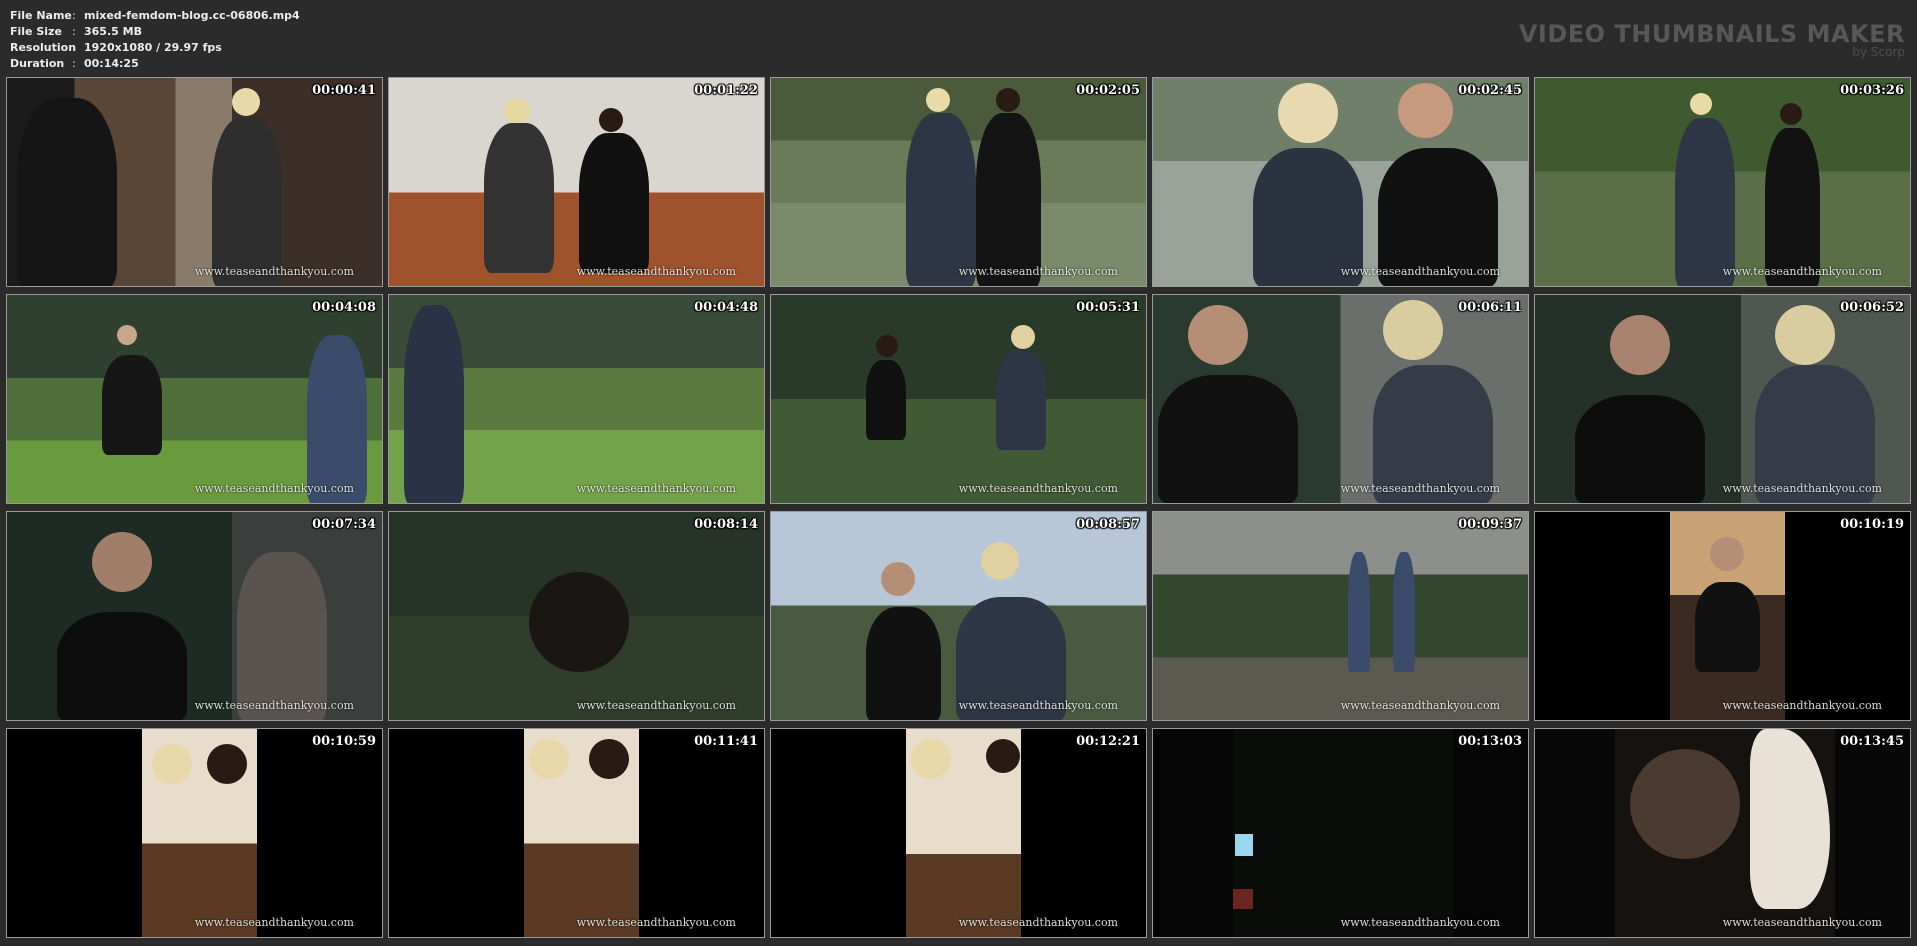 The width and height of the screenshot is (1917, 946). Describe the element at coordinates (958, 616) in the screenshot. I see `thumbnail: 00:08:57 www.teaseandthankyou.com` at that location.